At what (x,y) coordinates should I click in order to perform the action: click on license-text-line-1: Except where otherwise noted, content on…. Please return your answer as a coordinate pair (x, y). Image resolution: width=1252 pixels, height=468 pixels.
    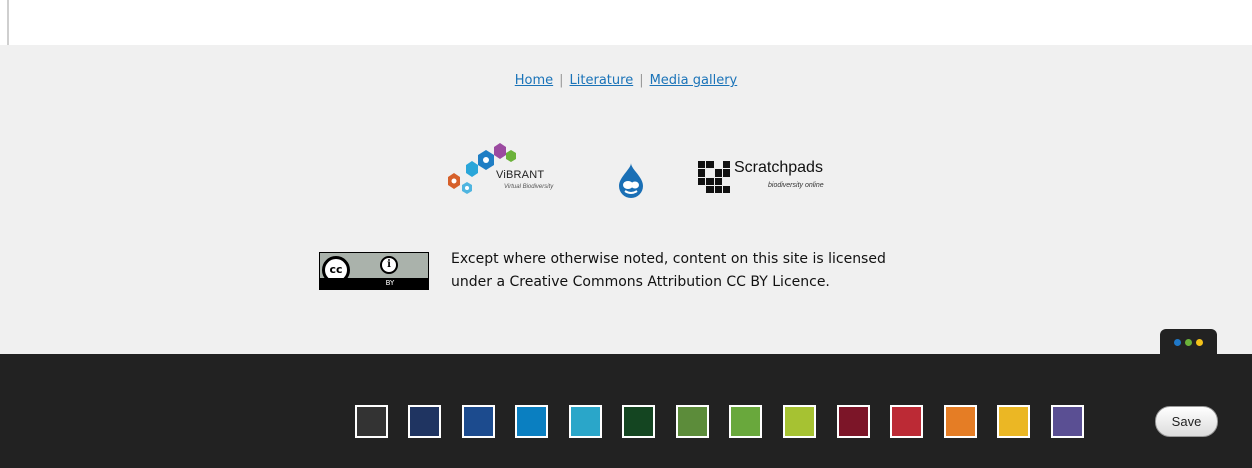
    Looking at the image, I should click on (668, 259).